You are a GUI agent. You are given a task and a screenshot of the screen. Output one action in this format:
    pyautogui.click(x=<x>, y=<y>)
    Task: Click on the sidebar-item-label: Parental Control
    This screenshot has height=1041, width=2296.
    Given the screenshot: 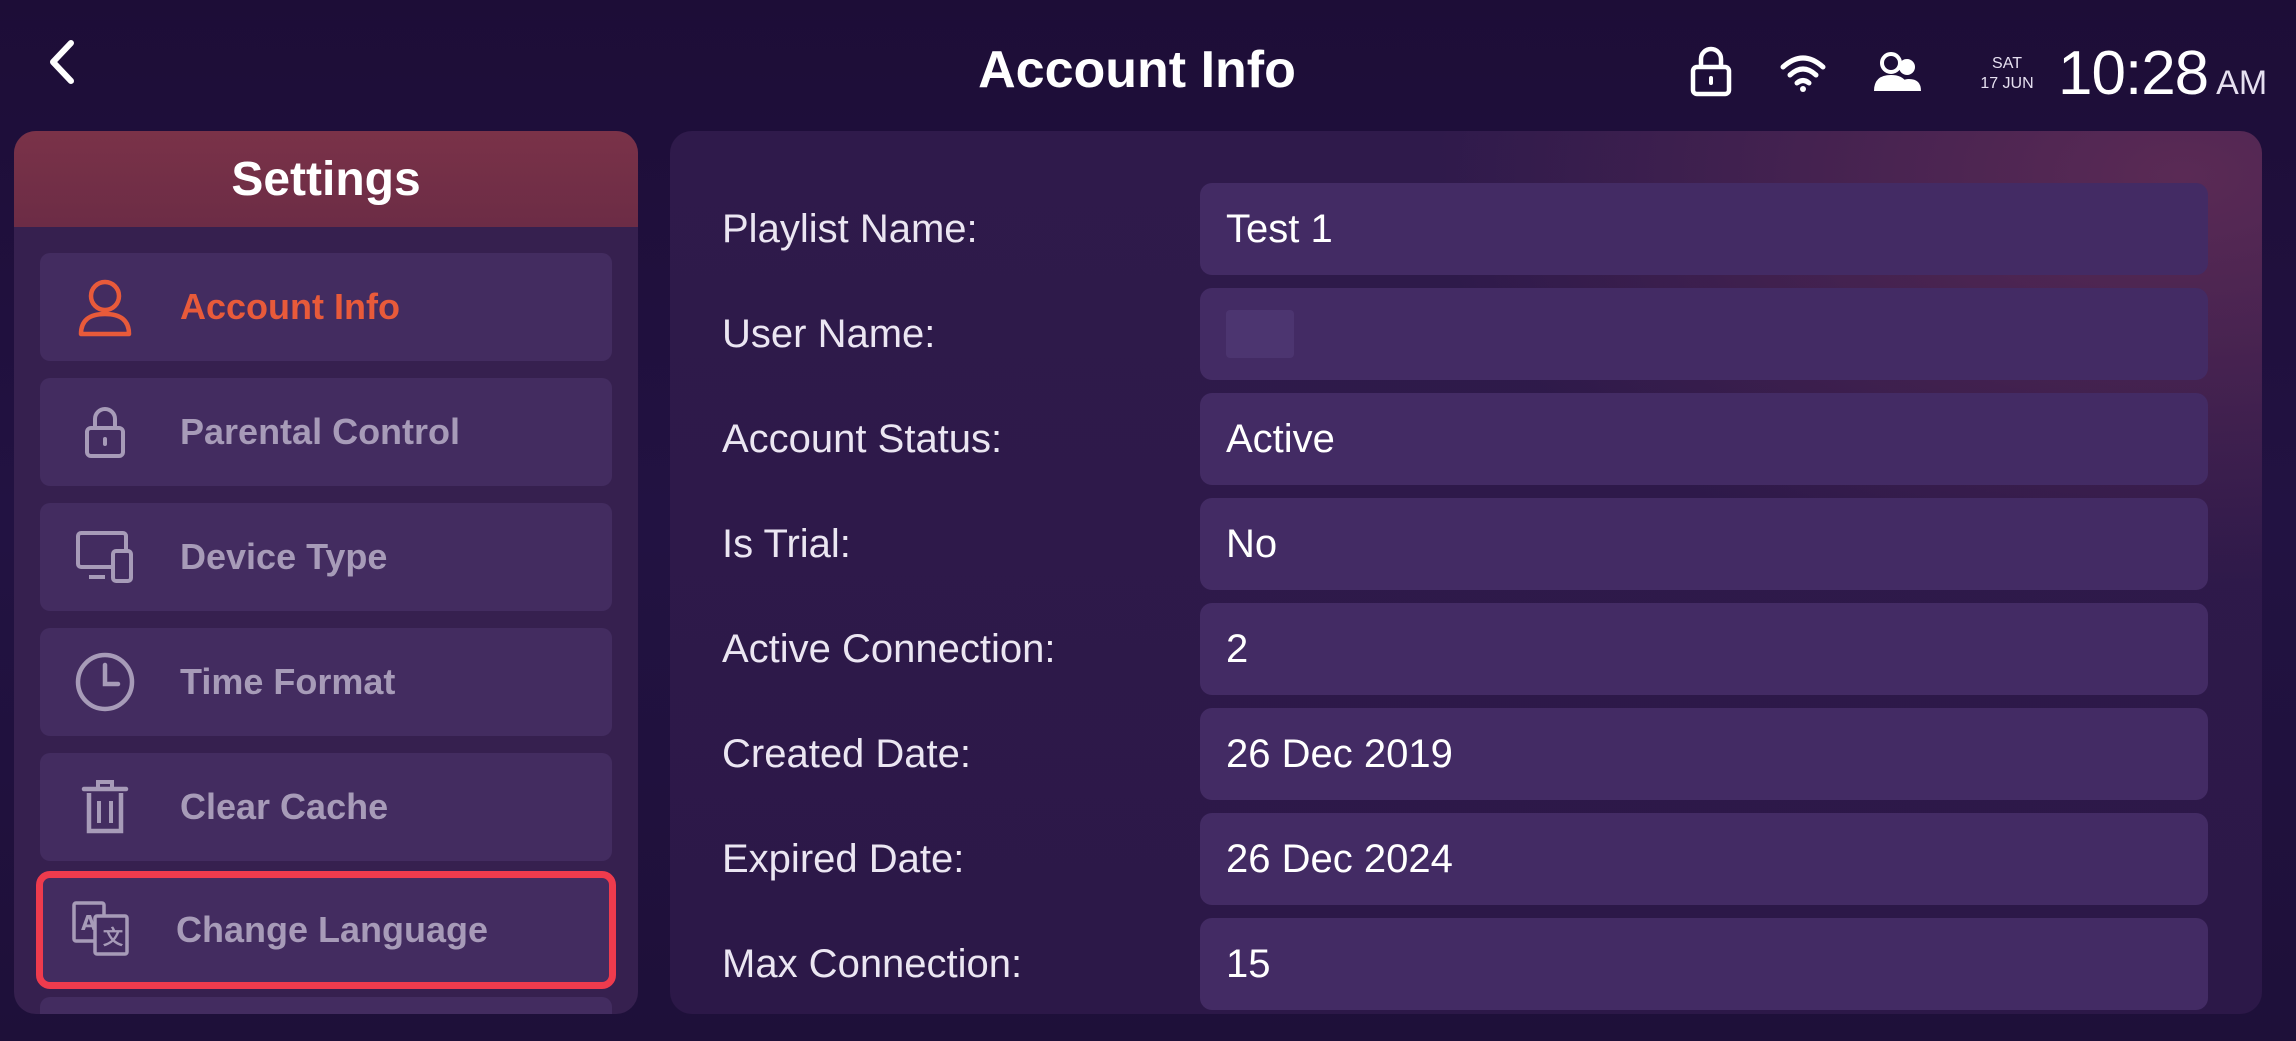 What is the action you would take?
    pyautogui.click(x=320, y=431)
    